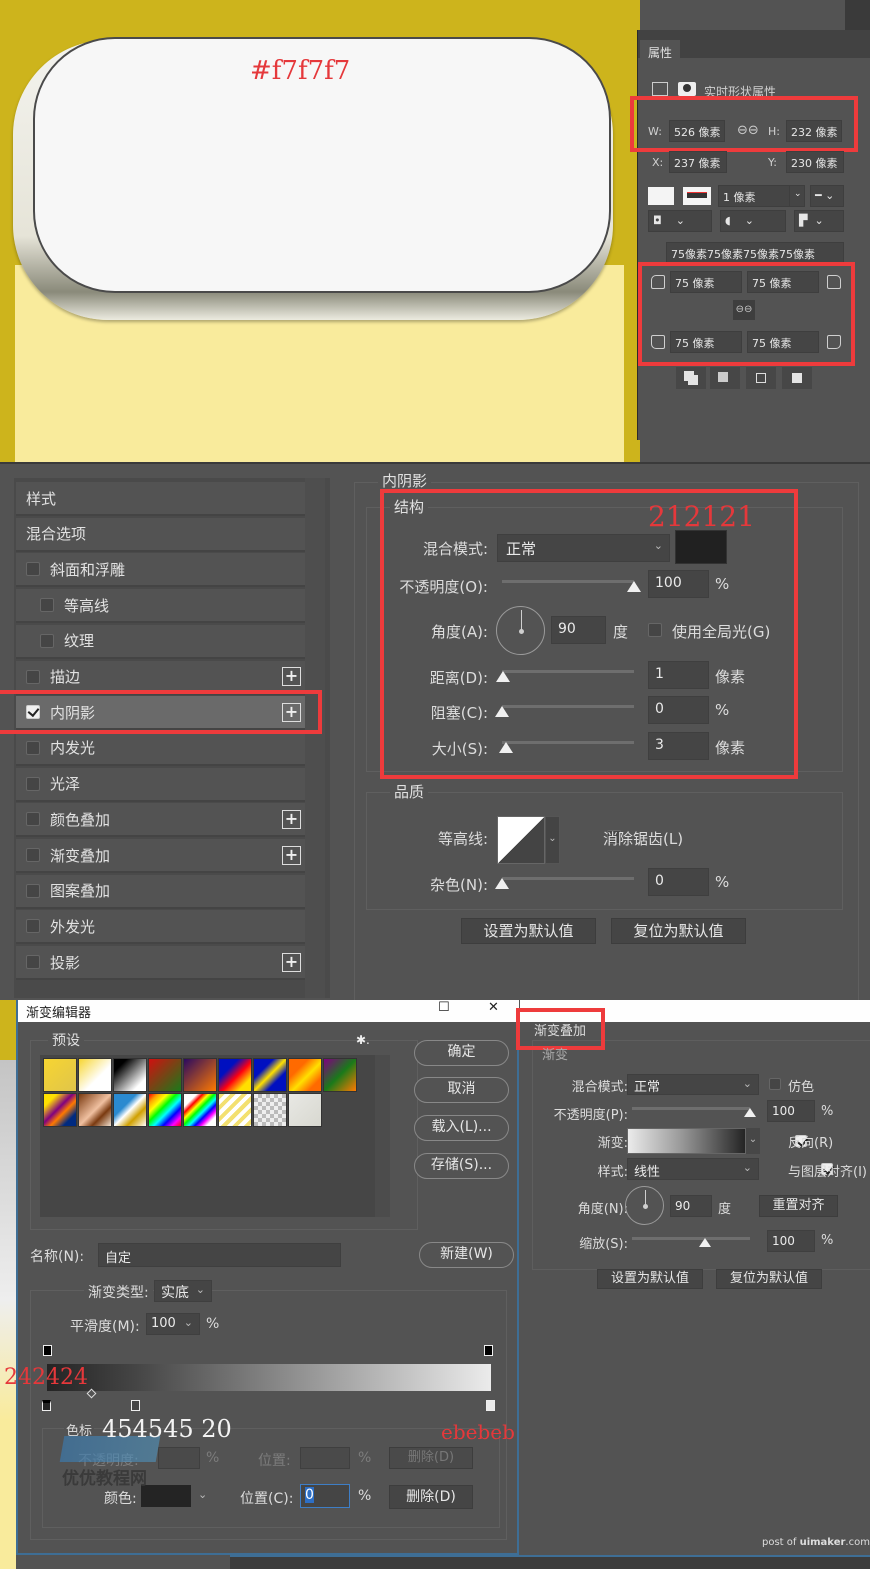  I want to click on go-set-default-button: 设置为默认值, so click(650, 1279).